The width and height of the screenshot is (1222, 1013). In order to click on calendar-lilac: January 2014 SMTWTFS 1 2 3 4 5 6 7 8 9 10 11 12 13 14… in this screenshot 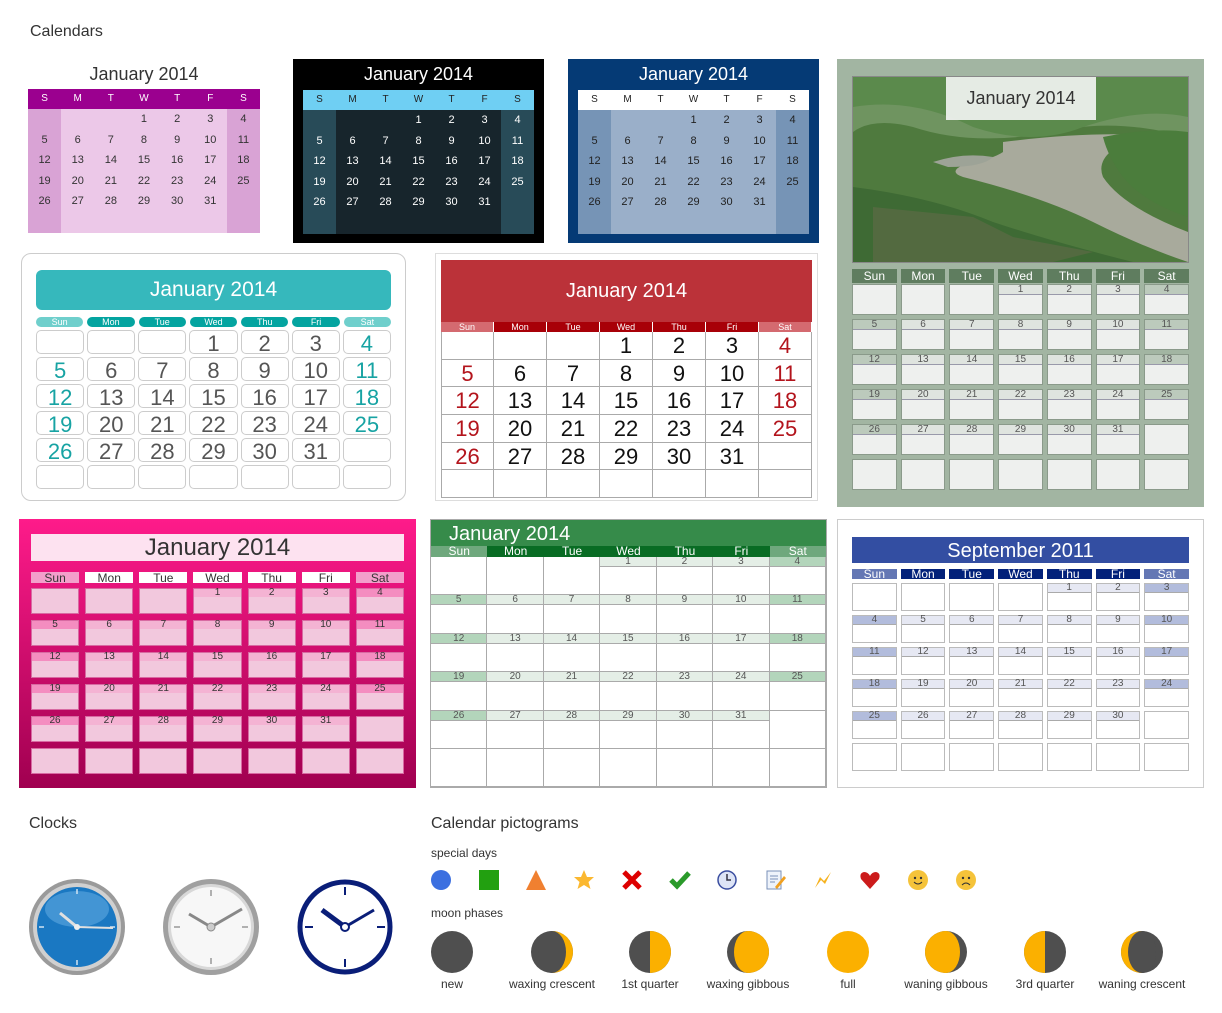, I will do `click(144, 146)`.